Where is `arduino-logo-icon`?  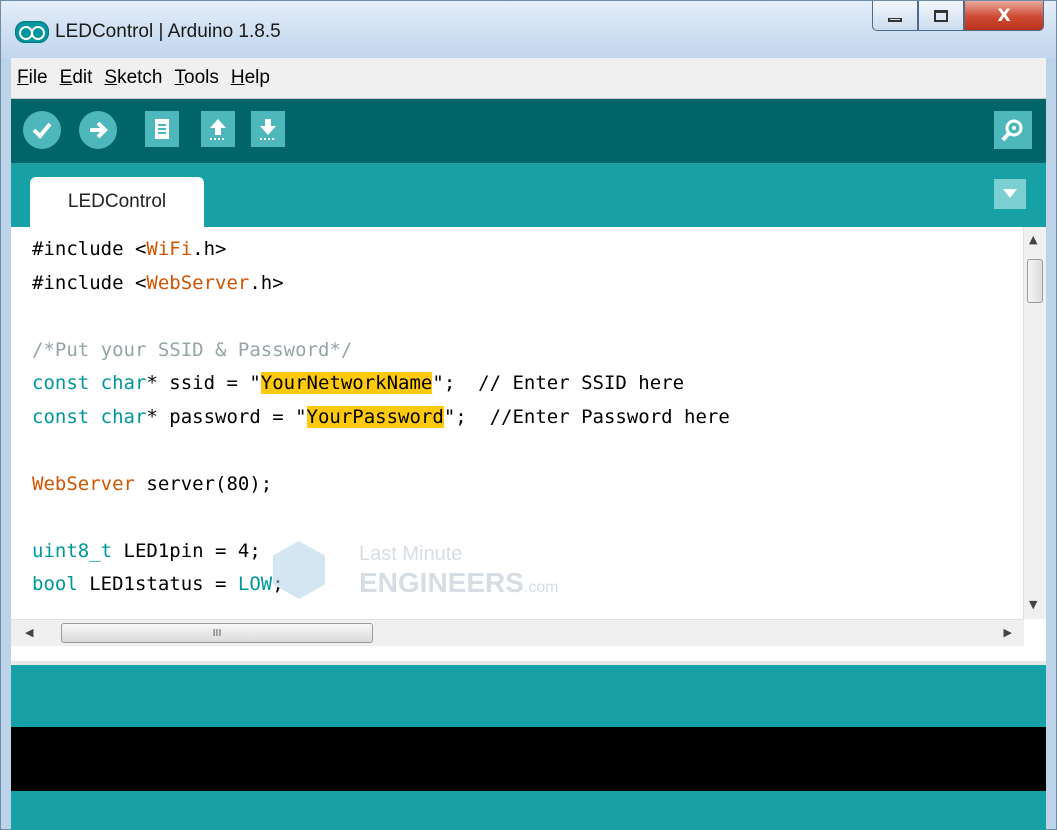 arduino-logo-icon is located at coordinates (32, 32).